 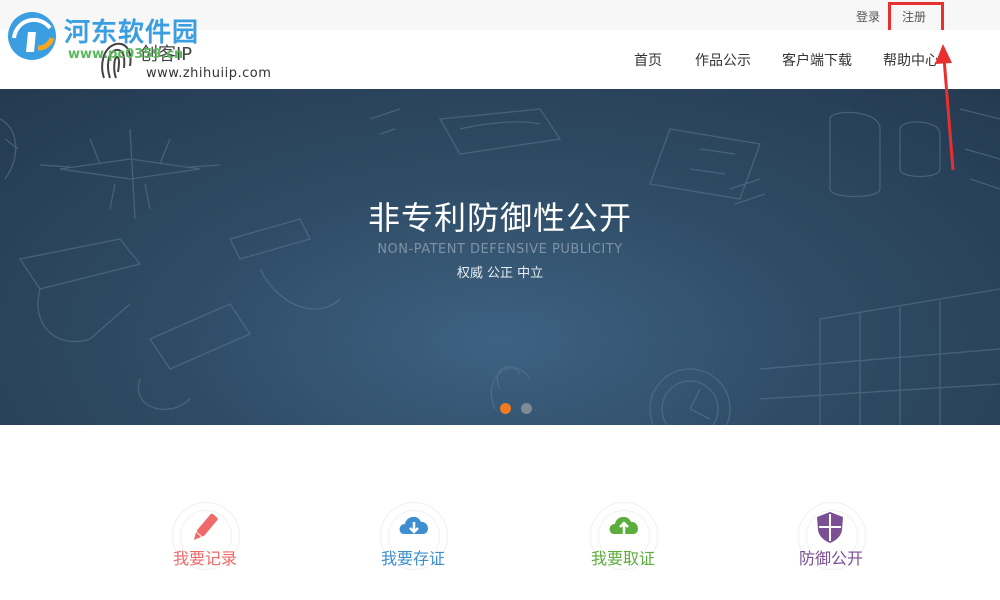 What do you see at coordinates (831, 557) in the screenshot?
I see `feature-label-defense: 防御公开` at bounding box center [831, 557].